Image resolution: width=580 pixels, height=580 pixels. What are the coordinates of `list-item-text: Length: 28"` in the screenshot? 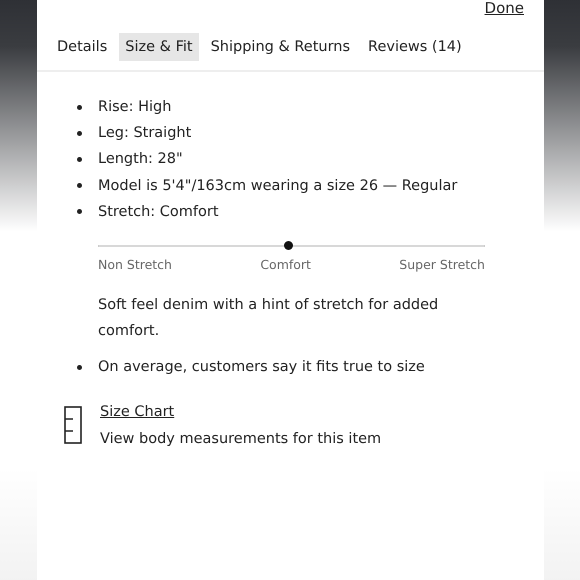 It's located at (140, 159).